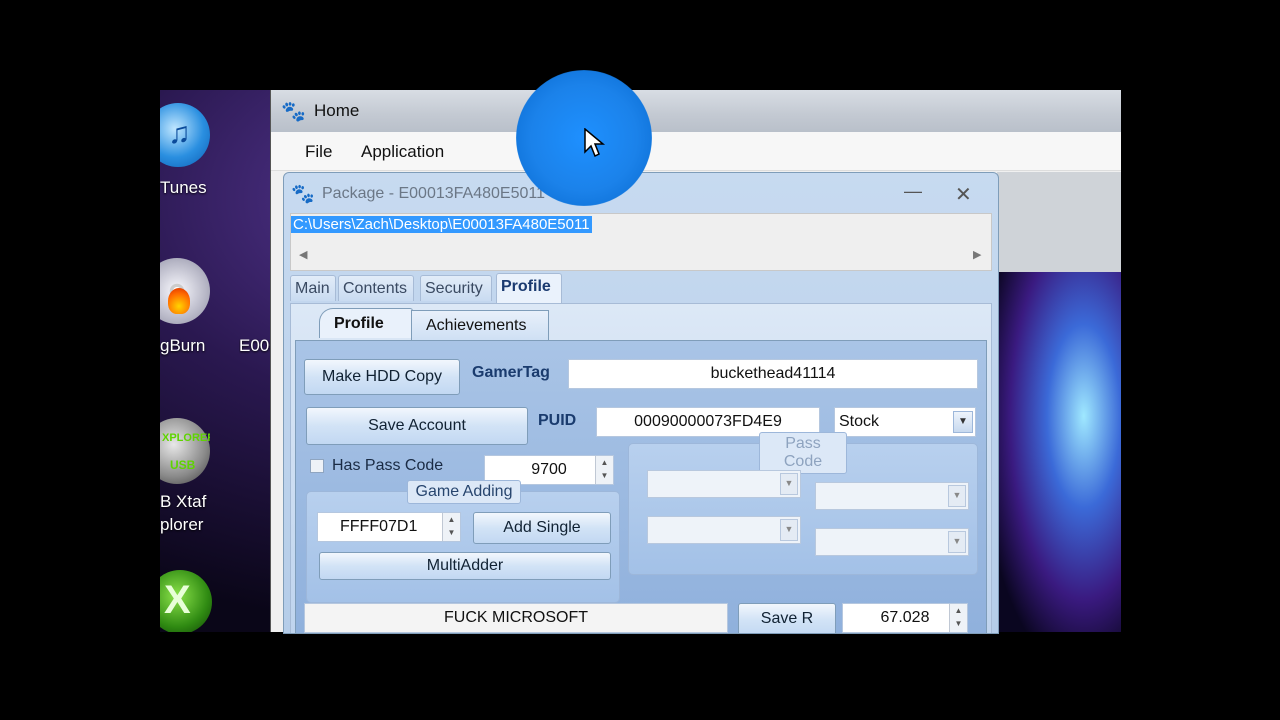 This screenshot has height=720, width=1280. What do you see at coordinates (183, 345) in the screenshot?
I see `desktop-icon-label: gBurn` at bounding box center [183, 345].